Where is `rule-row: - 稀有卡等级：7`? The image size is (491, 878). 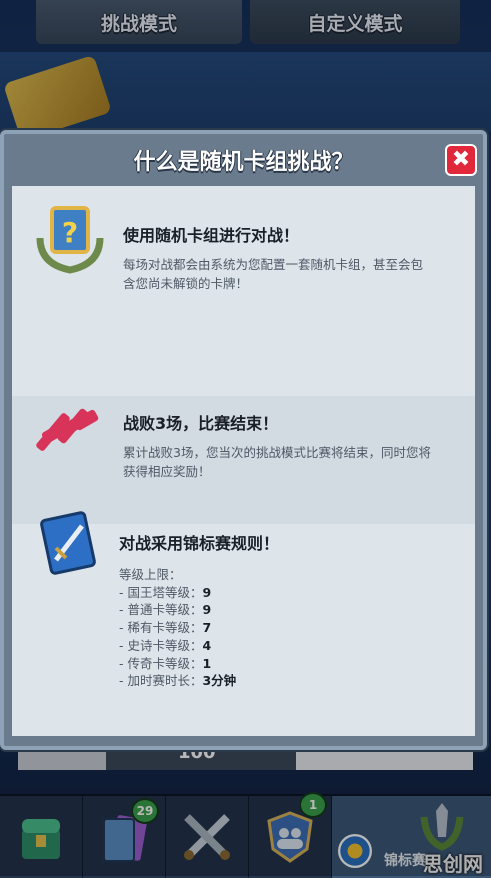
rule-row: - 稀有卡等级：7 is located at coordinates (165, 628).